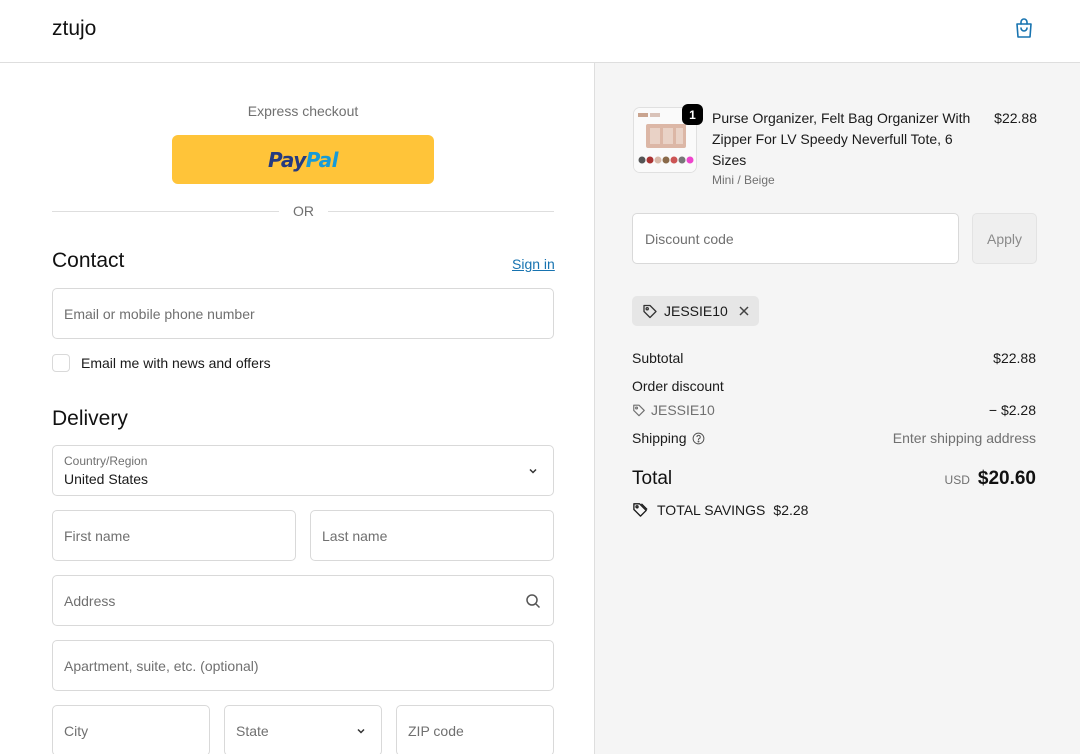 This screenshot has width=1080, height=754. I want to click on zip-placeholder: ZIP code, so click(436, 730).